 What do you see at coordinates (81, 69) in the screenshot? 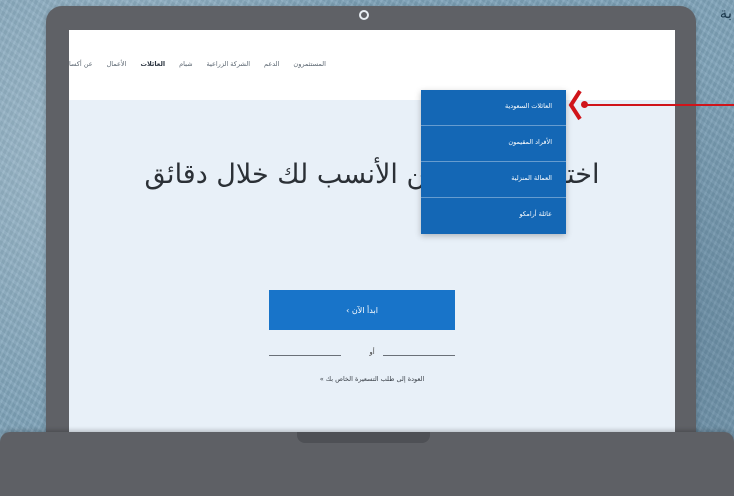
I see `nav-item-about: عن أكسا` at bounding box center [81, 69].